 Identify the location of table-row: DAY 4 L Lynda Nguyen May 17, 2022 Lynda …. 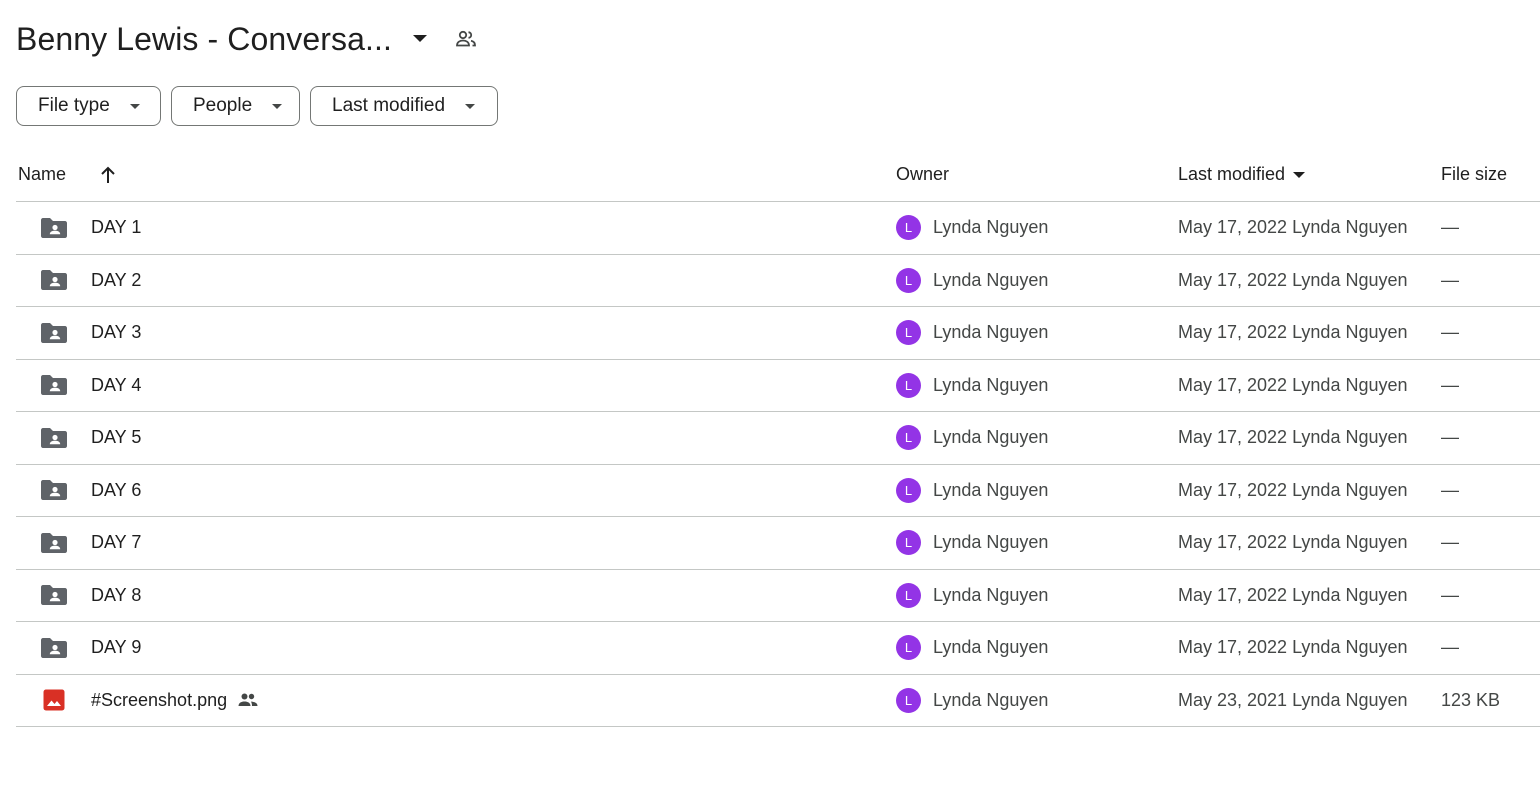
(778, 386).